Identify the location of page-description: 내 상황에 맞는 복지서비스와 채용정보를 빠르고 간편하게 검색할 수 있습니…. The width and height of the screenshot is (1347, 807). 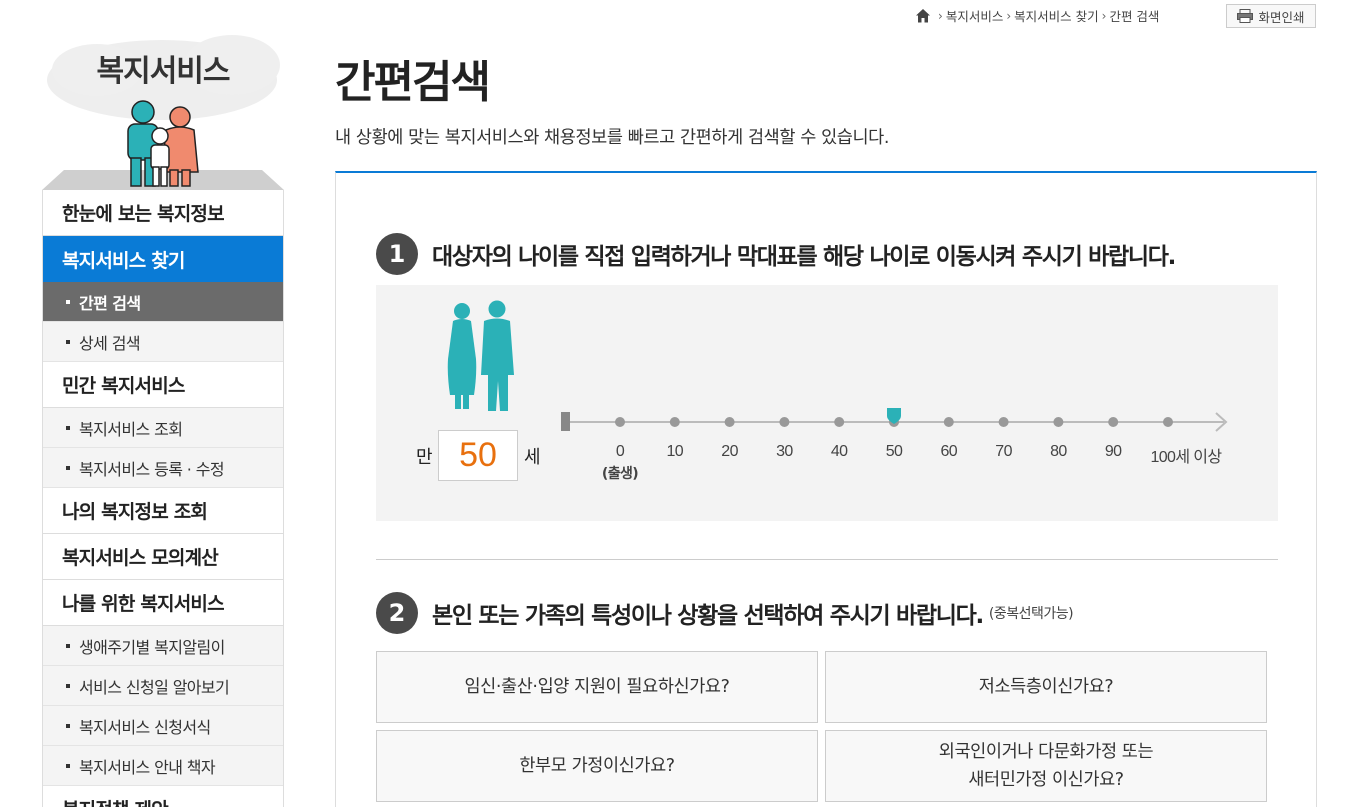
(612, 138).